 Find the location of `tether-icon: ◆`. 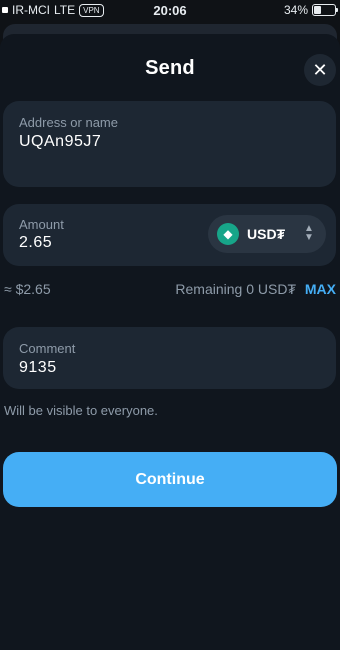

tether-icon: ◆ is located at coordinates (228, 234).